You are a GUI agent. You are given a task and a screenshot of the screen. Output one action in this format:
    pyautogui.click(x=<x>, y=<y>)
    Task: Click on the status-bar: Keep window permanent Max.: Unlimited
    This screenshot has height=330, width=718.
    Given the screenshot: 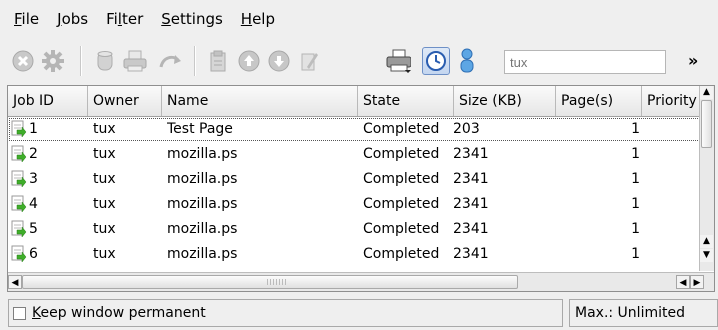 What is the action you would take?
    pyautogui.click(x=359, y=313)
    